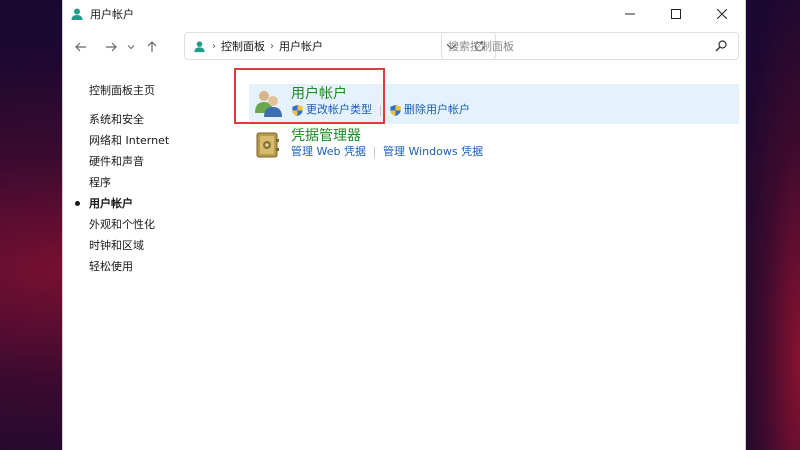  I want to click on remove-user-accounts-link: 删除用户帐户, so click(437, 110).